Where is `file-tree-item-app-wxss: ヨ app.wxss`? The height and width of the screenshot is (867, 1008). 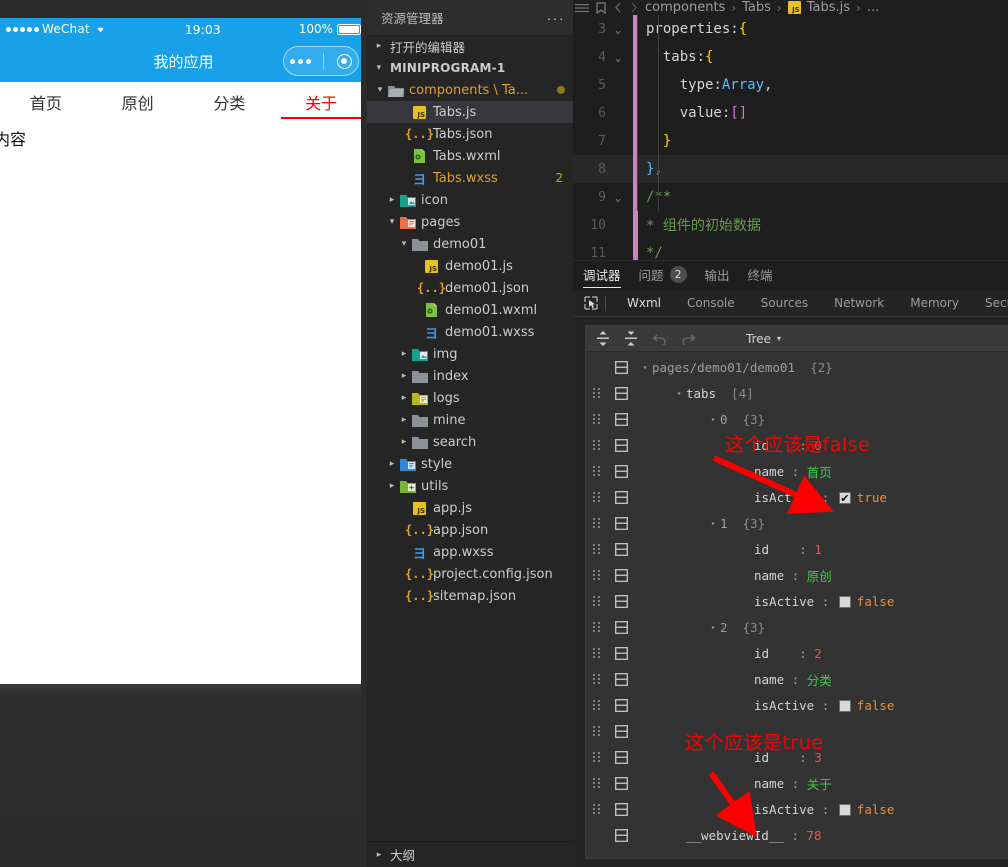 file-tree-item-app-wxss: ヨ app.wxss is located at coordinates (470, 552).